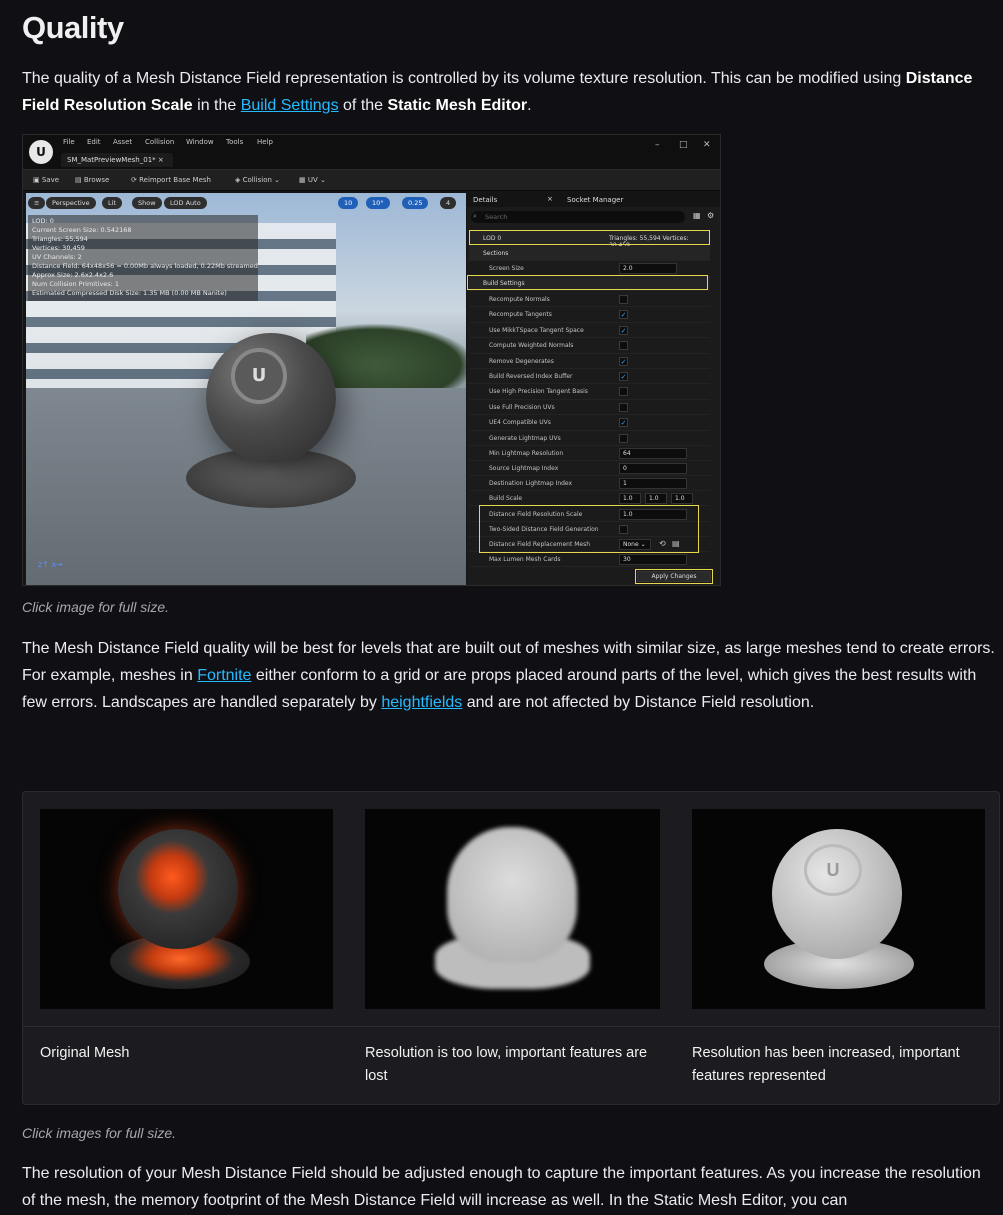 The image size is (1003, 1215). I want to click on collision-dropdown: ◈ Collision ⌄, so click(257, 180).